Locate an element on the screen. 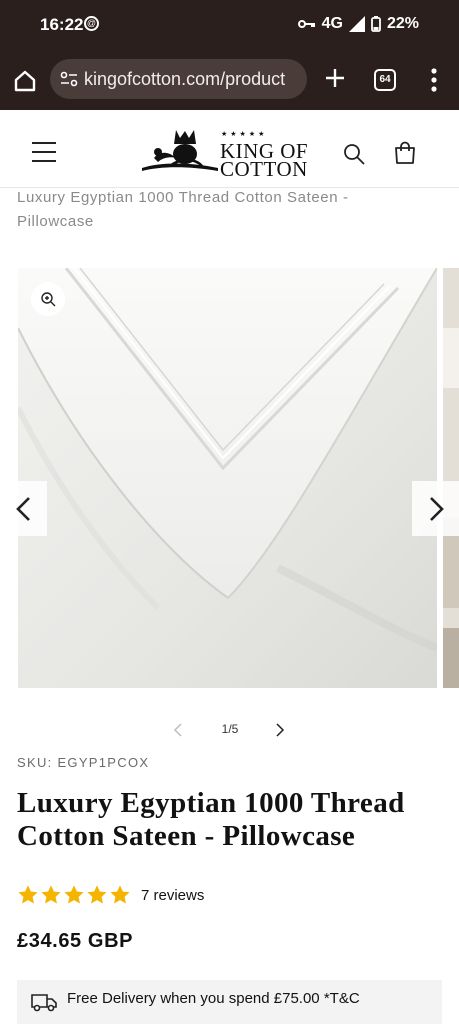 The image size is (459, 1024). product-sku: SKU: EGYP1PCOX is located at coordinates (83, 762).